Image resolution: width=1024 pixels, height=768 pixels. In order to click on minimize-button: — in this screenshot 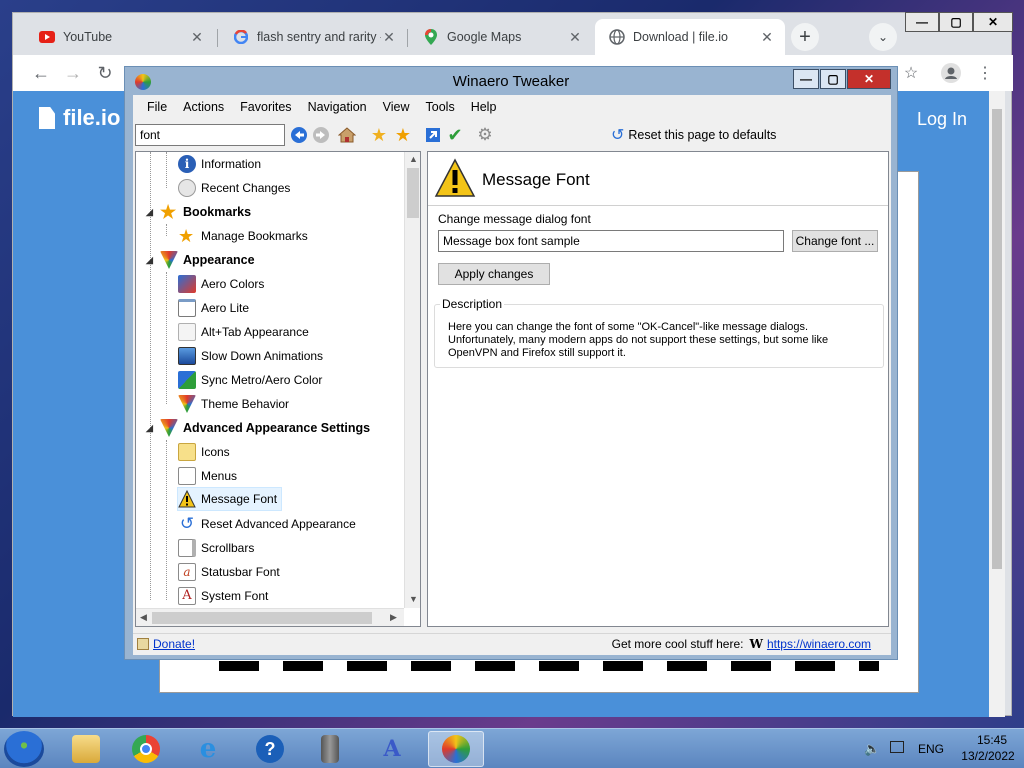, I will do `click(806, 79)`.